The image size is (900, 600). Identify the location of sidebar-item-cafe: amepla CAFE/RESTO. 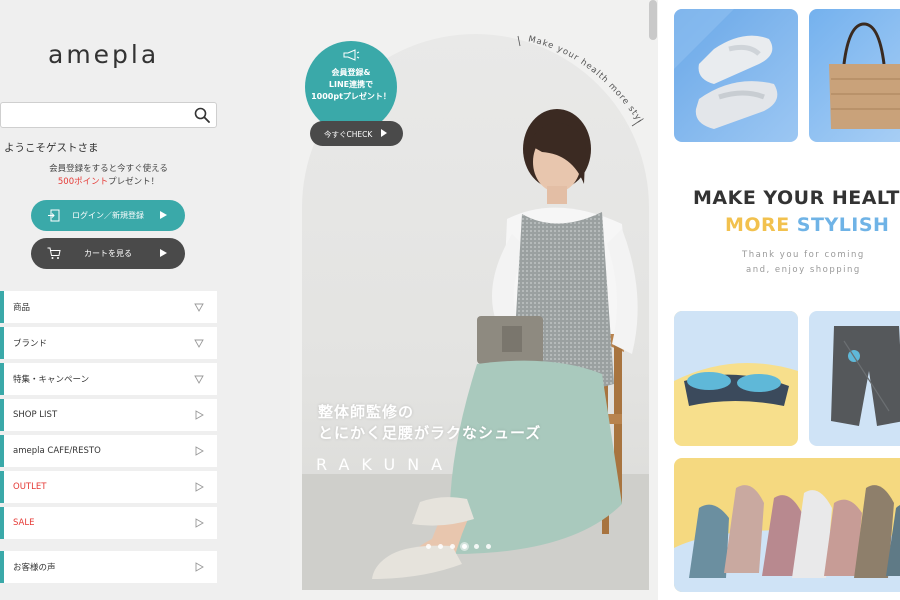
(108, 451).